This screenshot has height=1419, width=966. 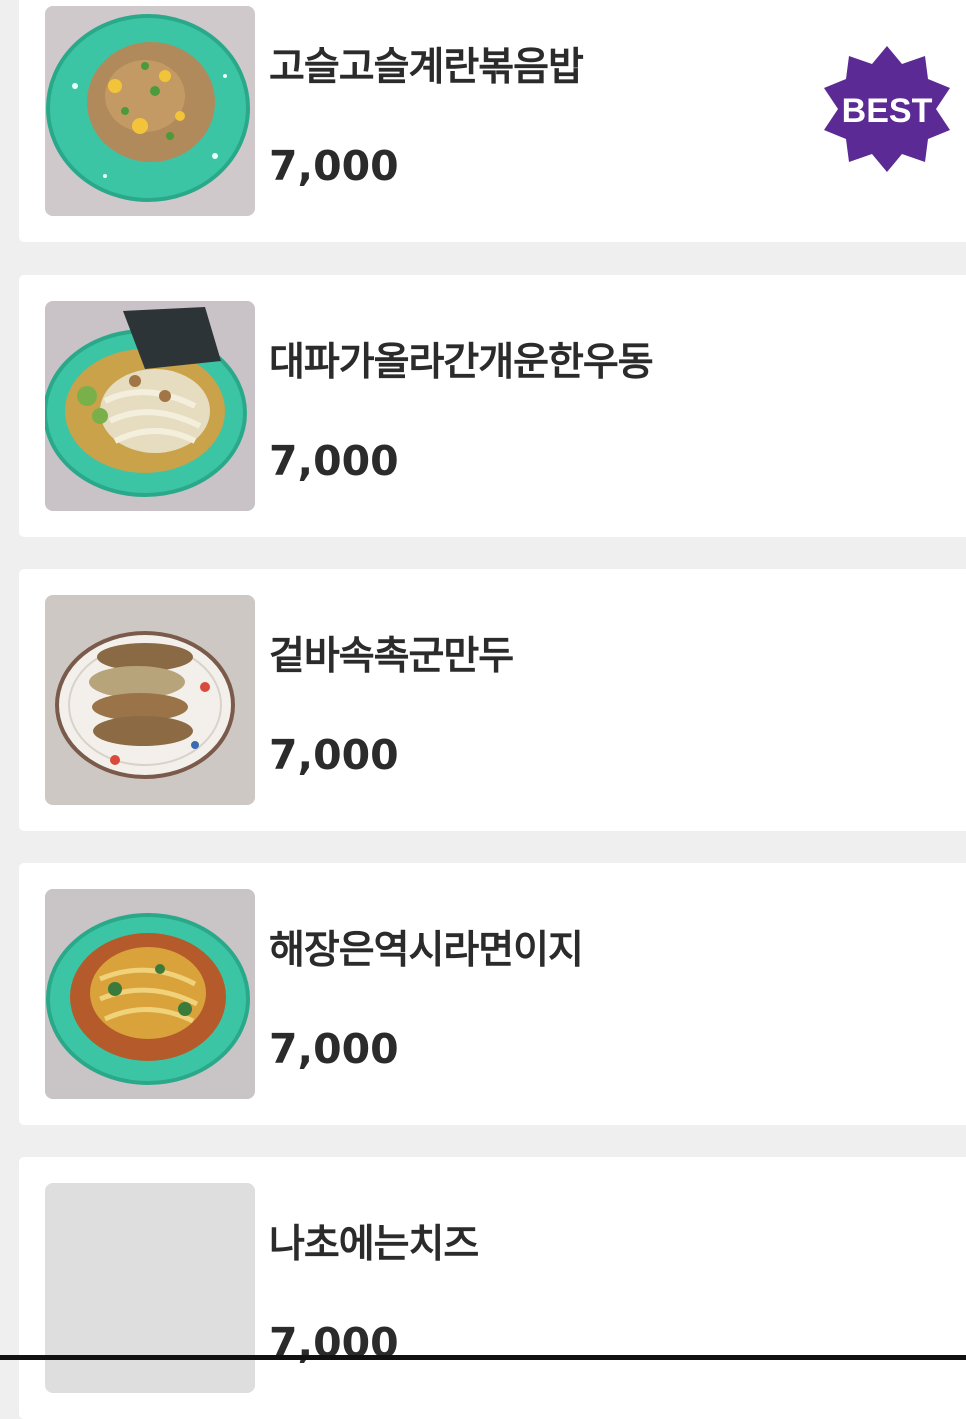 What do you see at coordinates (150, 700) in the screenshot?
I see `fried-dumplings-photo` at bounding box center [150, 700].